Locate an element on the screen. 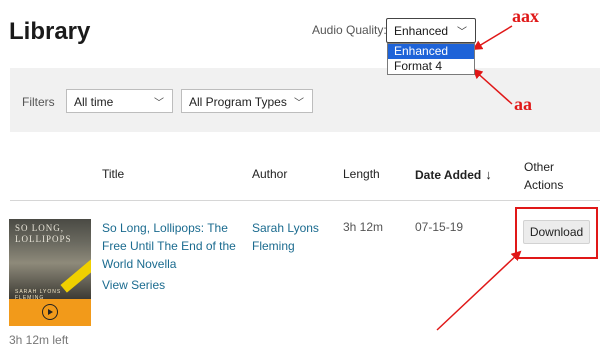 The image size is (600, 357). sort-arrow-icon: ↓ is located at coordinates (488, 174).